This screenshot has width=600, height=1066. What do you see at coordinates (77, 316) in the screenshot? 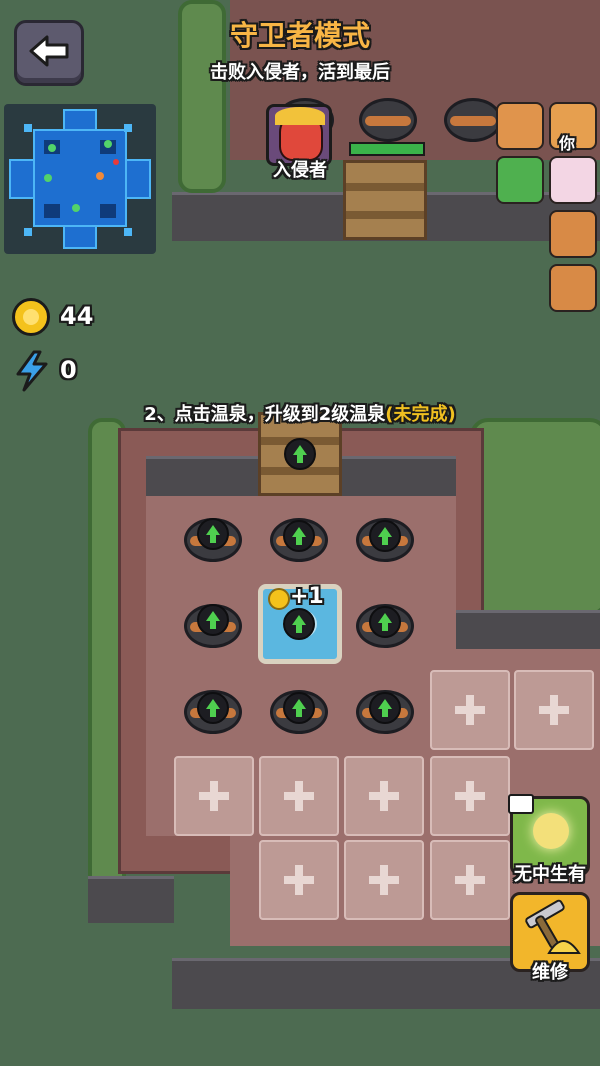
I see `coin-count: 44` at bounding box center [77, 316].